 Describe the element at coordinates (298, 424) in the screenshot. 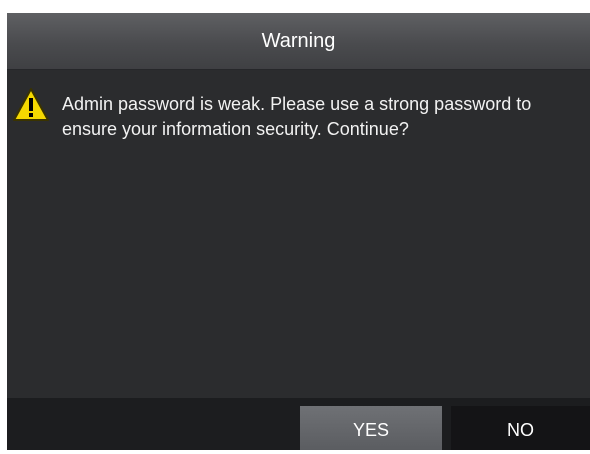

I see `dialog-footer: YES NO` at that location.